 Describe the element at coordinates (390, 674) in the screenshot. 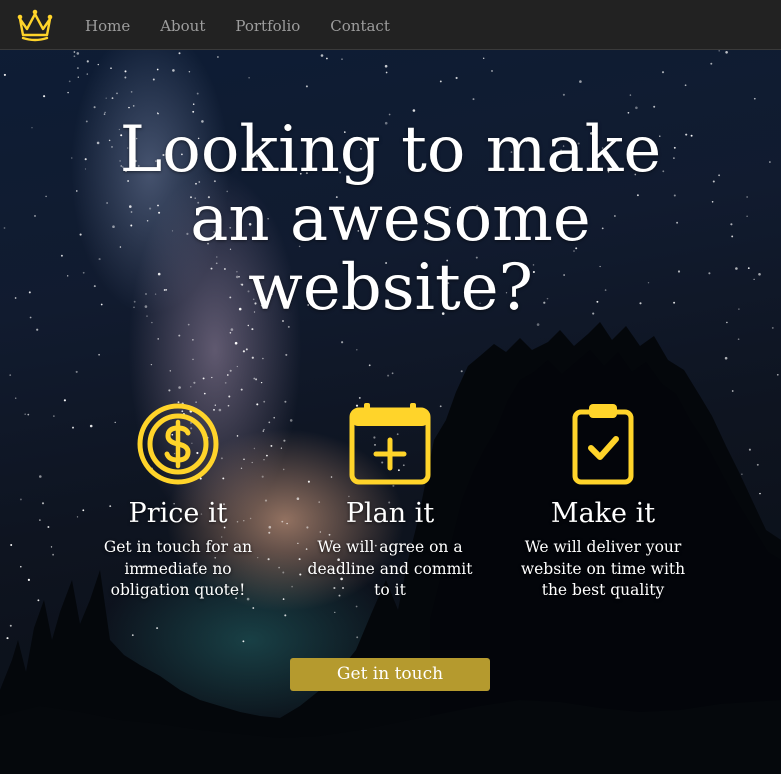

I see `get-in-touch-button: Get in touch` at that location.